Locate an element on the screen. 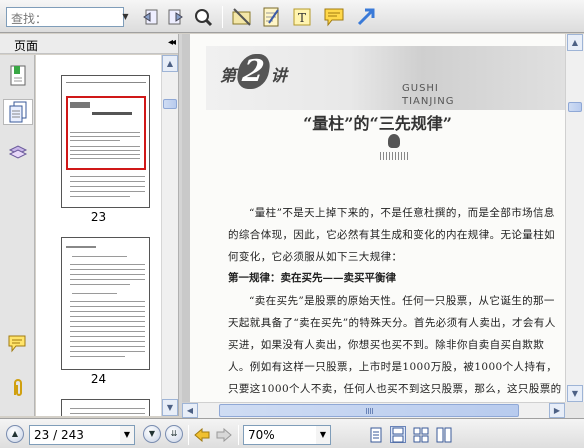 This screenshot has width=584, height=448. comment-tool-icon is located at coordinates (334, 17).